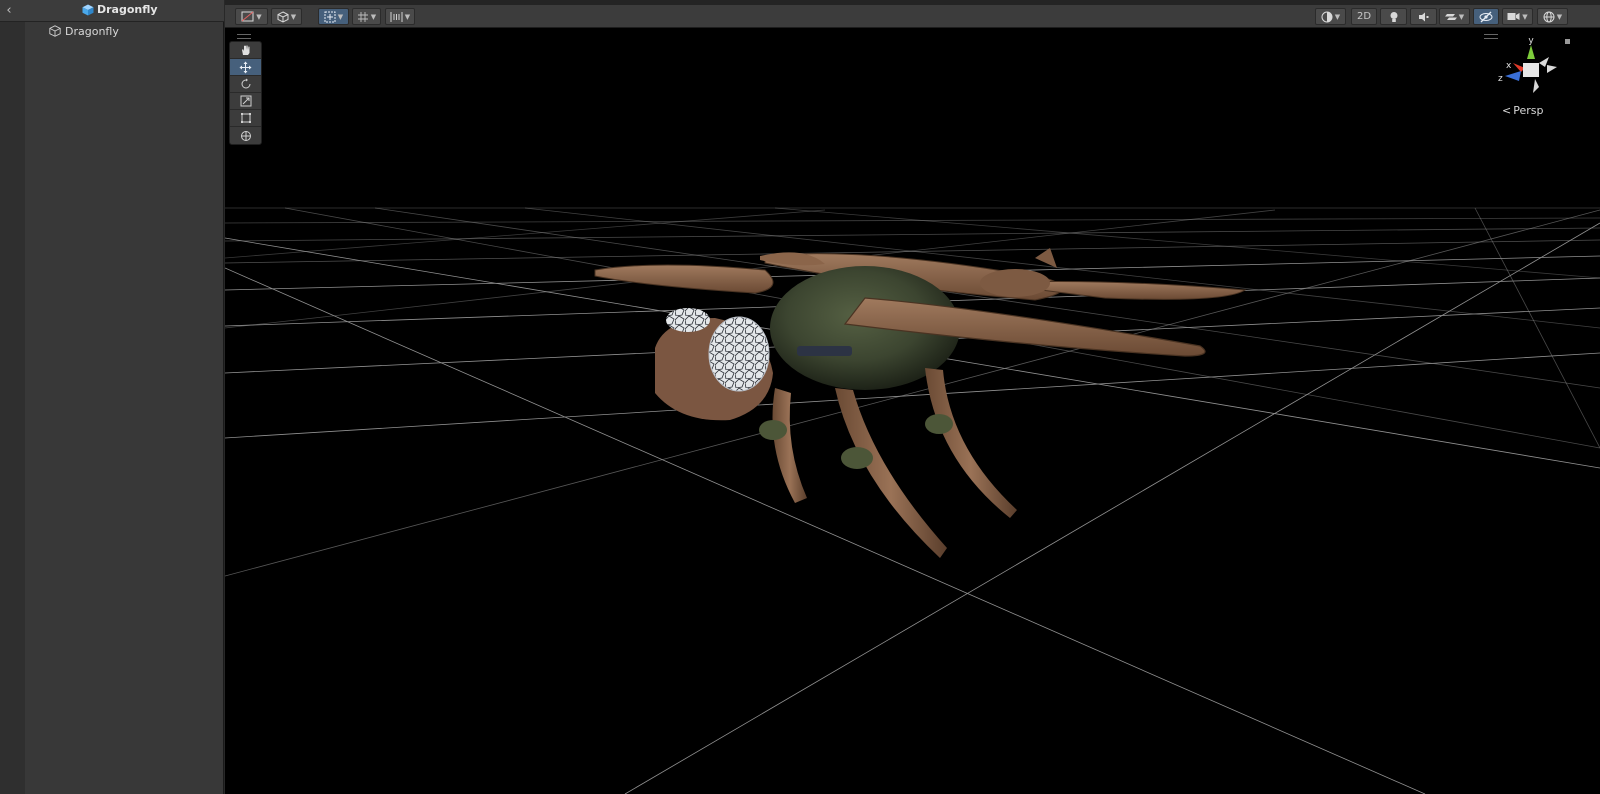  I want to click on scale-icon, so click(245, 101).